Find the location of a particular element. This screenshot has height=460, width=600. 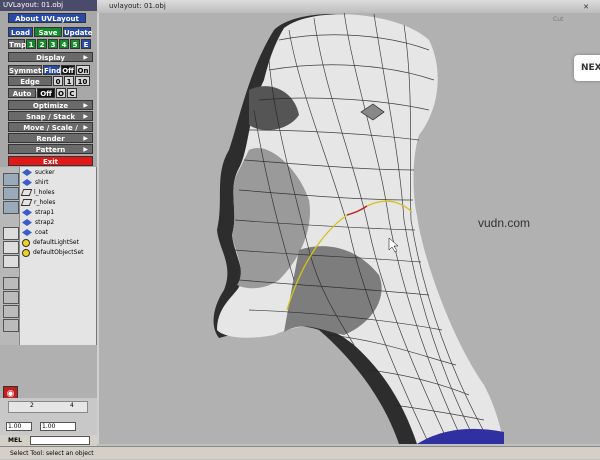

symmetry-on-button: On is located at coordinates (83, 70).